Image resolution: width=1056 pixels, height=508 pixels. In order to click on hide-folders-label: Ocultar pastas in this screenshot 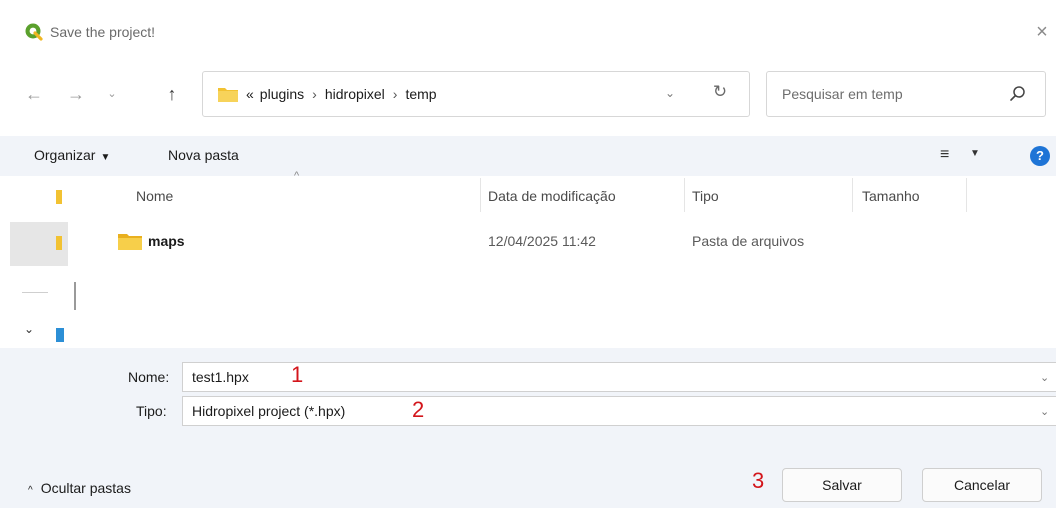, I will do `click(86, 488)`.